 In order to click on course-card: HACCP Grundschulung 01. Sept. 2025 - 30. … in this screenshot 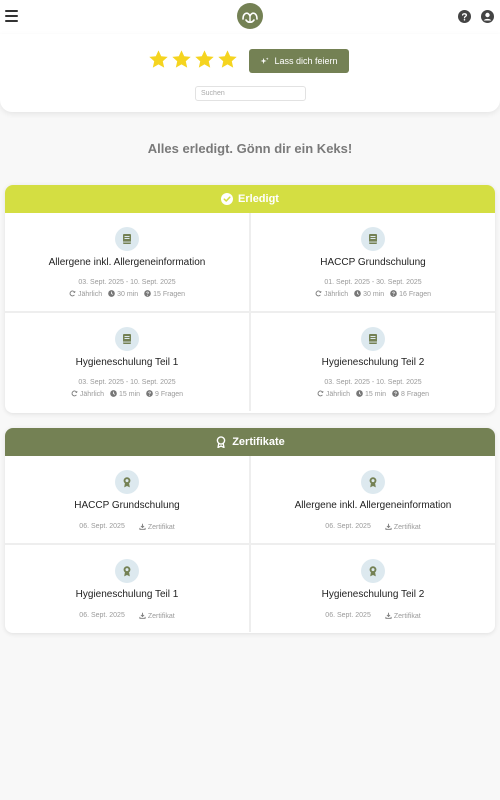, I will do `click(373, 262)`.